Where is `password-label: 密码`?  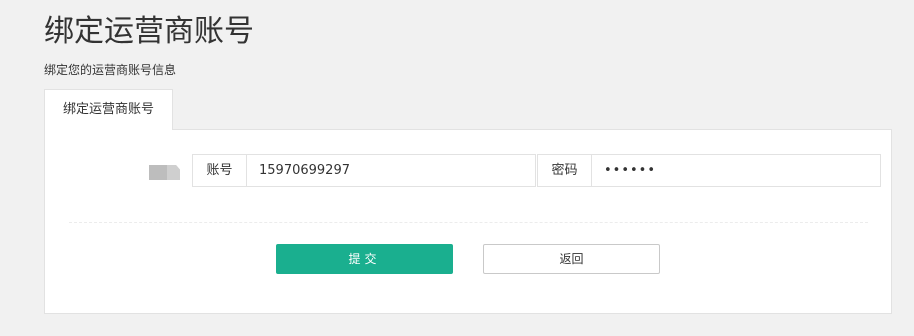 password-label: 密码 is located at coordinates (565, 170).